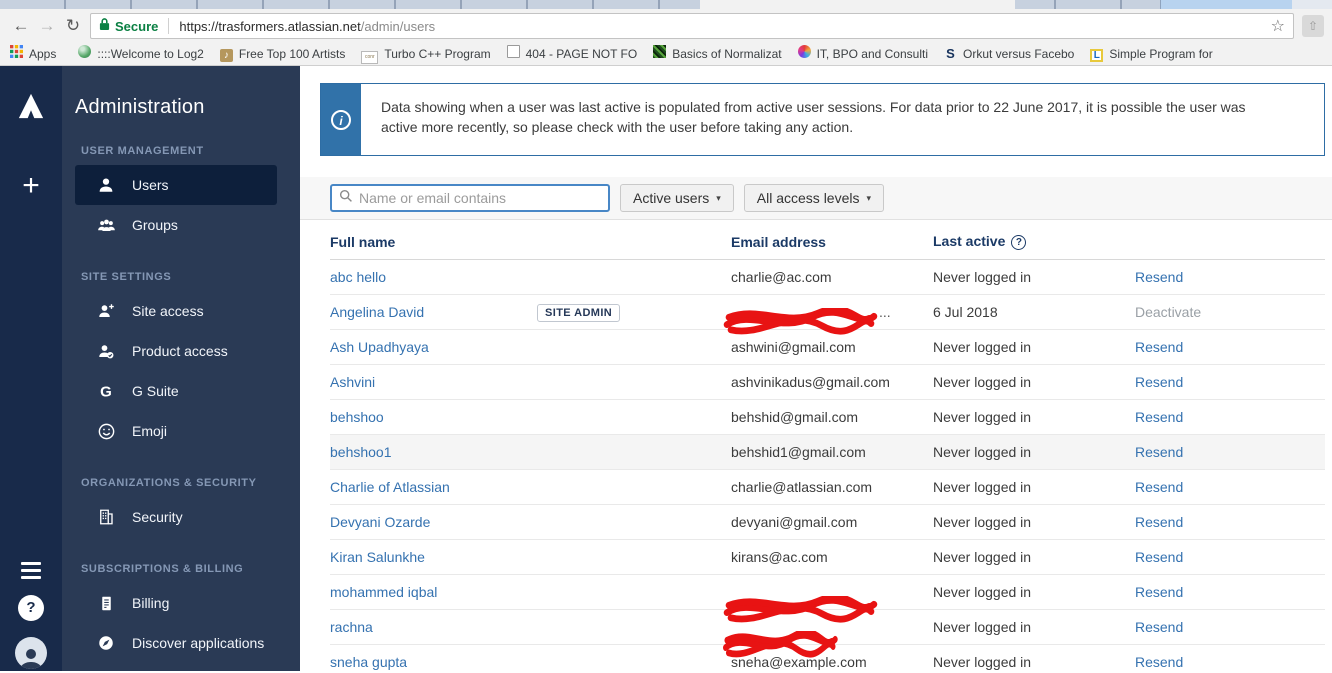 This screenshot has height=673, width=1332. Describe the element at coordinates (677, 198) in the screenshot. I see `status-filter-dropdown: Active users ▾` at that location.